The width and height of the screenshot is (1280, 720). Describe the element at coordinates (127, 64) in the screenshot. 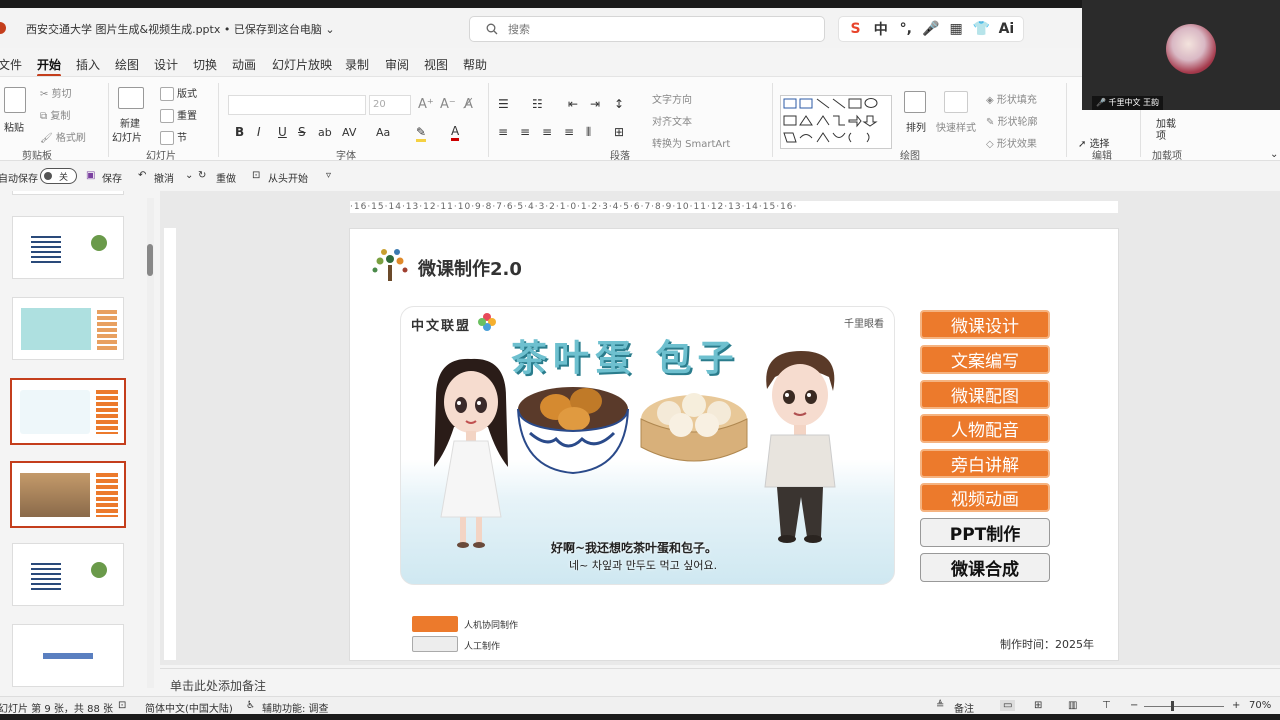

I see `tab-draw: 绘图` at that location.